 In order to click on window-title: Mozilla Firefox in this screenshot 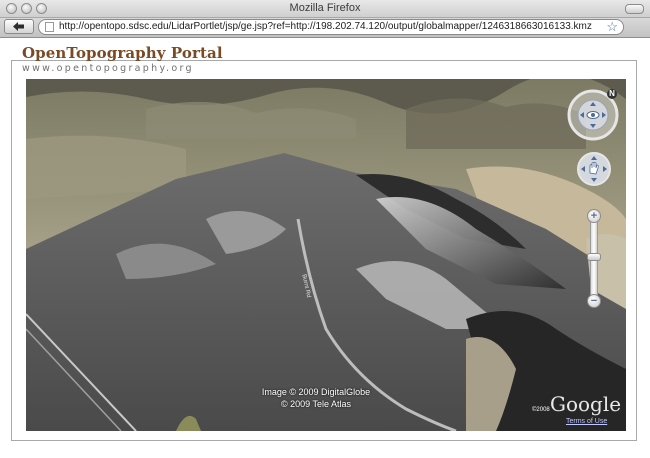, I will do `click(325, 8)`.